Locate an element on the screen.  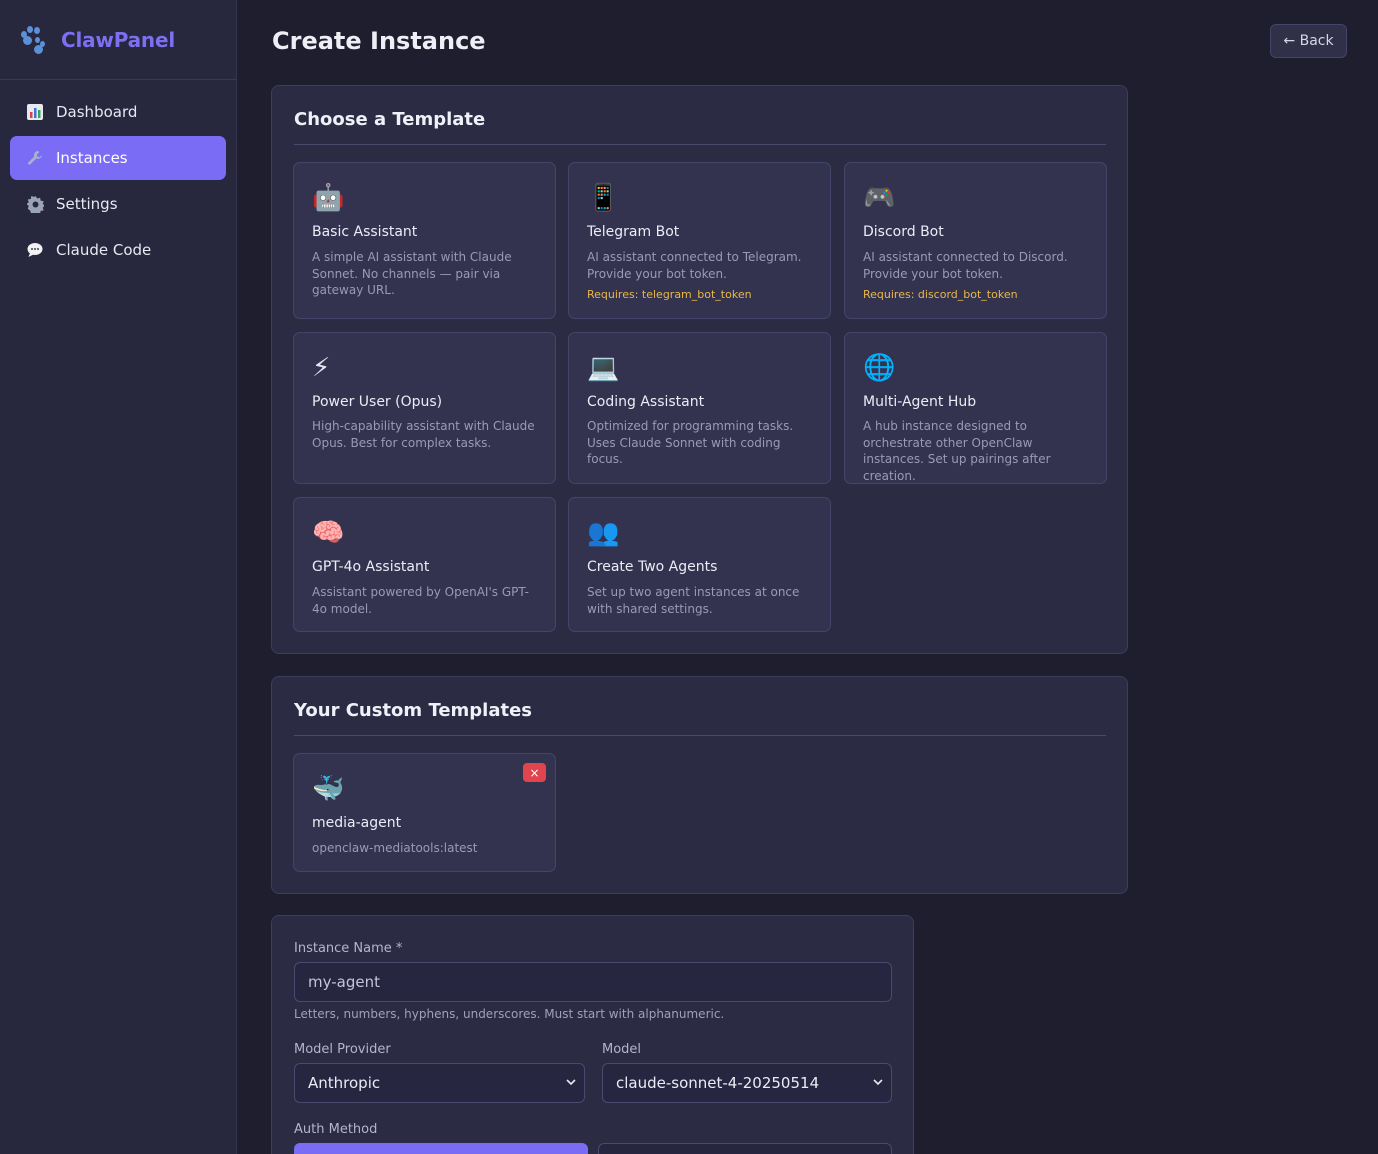
sidebar-item-dashboard: Dashboard is located at coordinates (118, 112).